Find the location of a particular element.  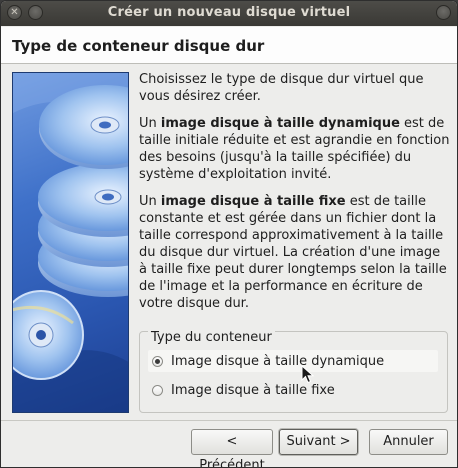

page-title: Type de conteneur disque dur is located at coordinates (138, 46).